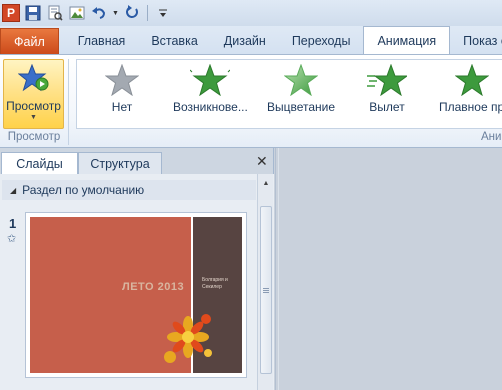  What do you see at coordinates (266, 183) in the screenshot?
I see `scroll-up-icon: ▲` at bounding box center [266, 183].